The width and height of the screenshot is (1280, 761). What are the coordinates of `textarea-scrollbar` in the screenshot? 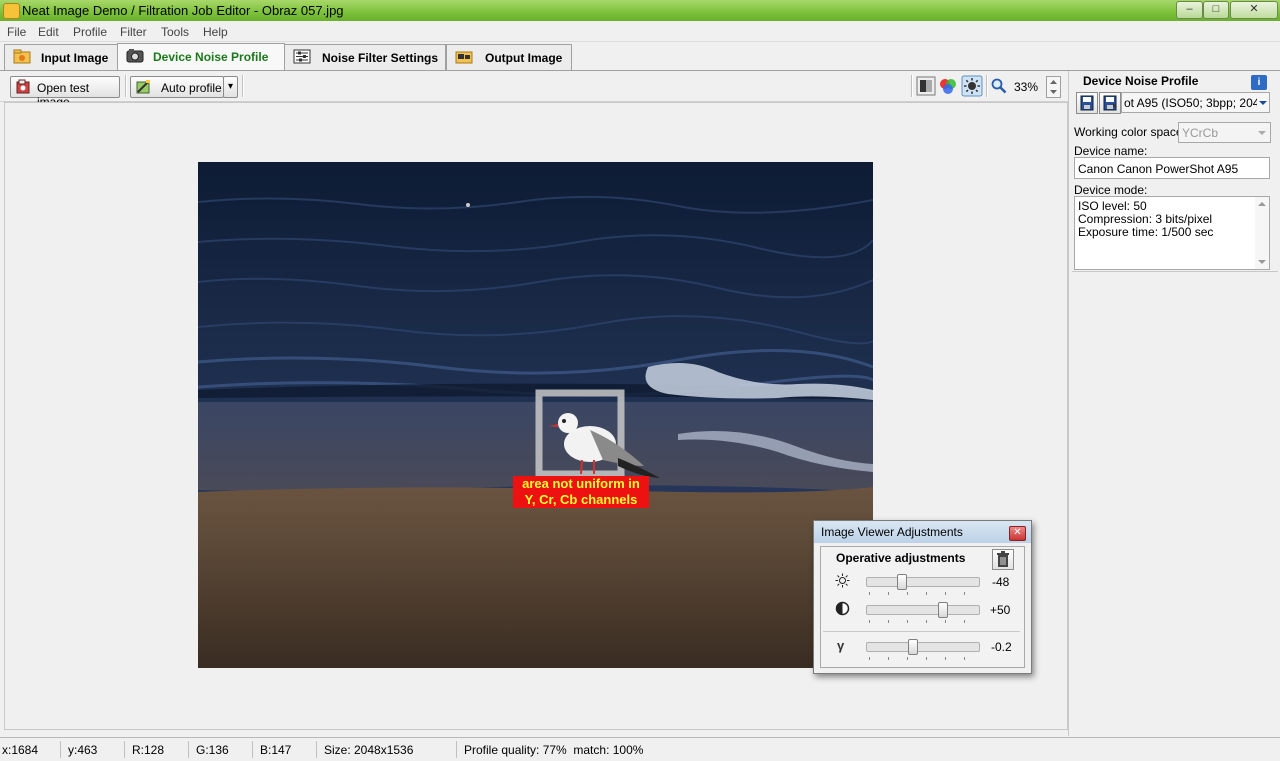 It's located at (1262, 233).